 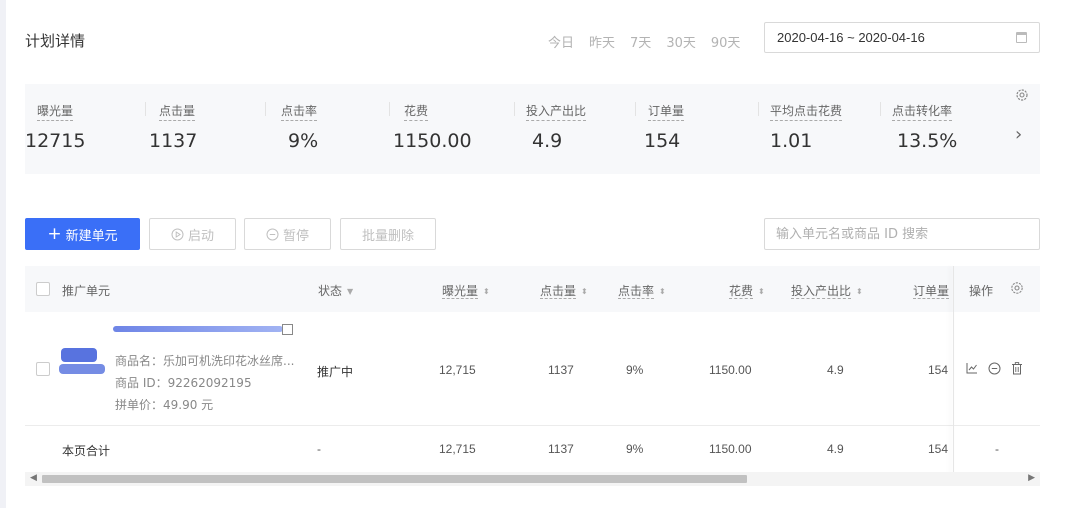 What do you see at coordinates (635, 449) in the screenshot?
I see `total-ctr: 9%` at bounding box center [635, 449].